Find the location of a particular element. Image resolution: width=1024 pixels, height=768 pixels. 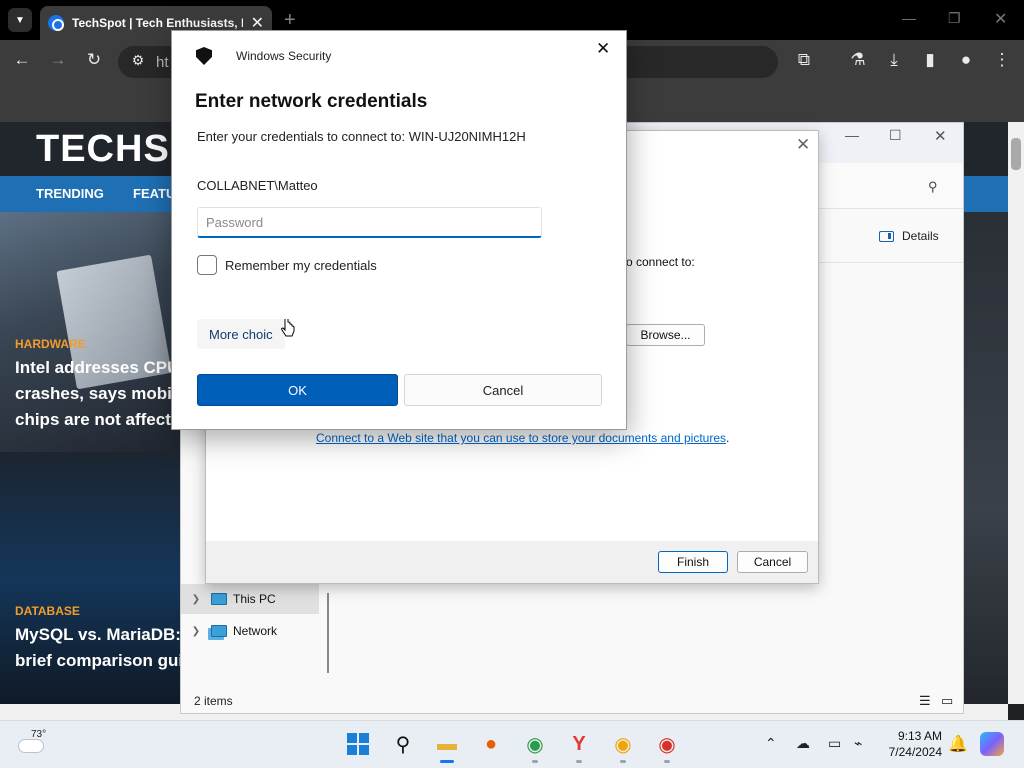

chrome-canary-icon: ◉ is located at coordinates (667, 746).